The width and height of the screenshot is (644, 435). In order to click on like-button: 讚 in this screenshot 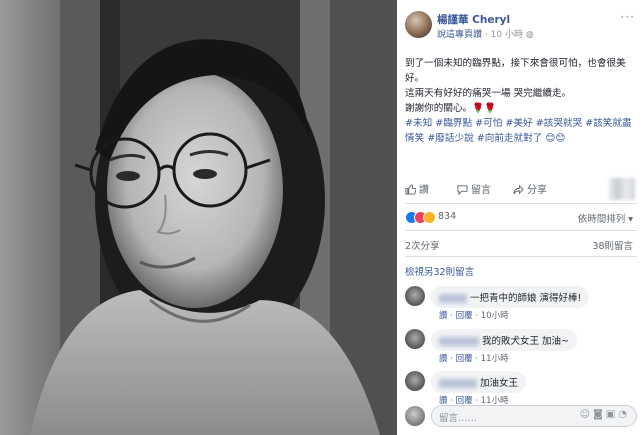, I will do `click(417, 188)`.